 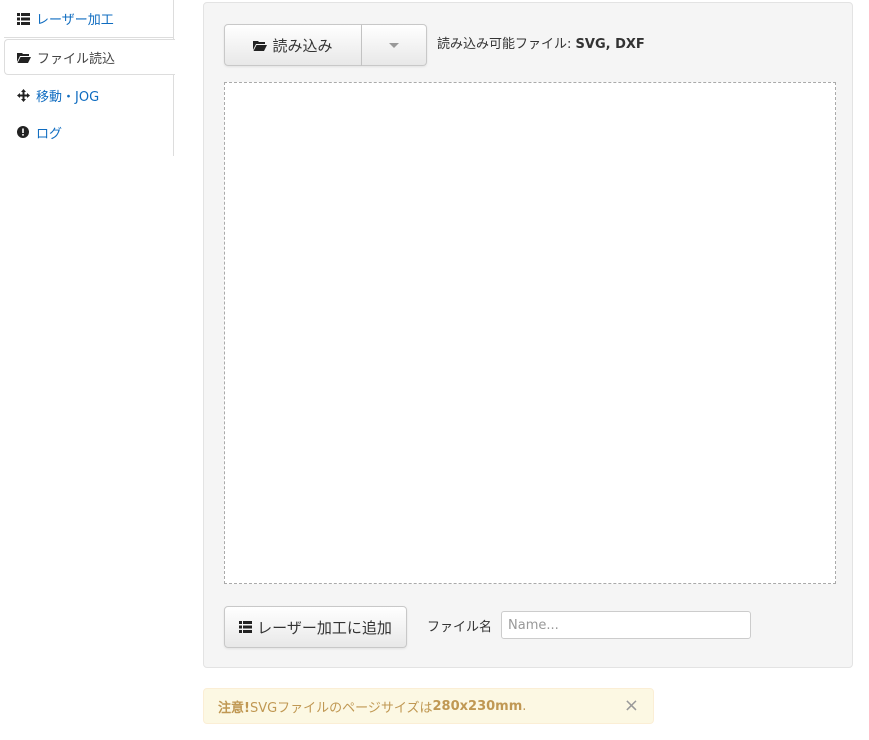 I want to click on add-button-label: レーザー加工に追加, so click(x=324, y=627).